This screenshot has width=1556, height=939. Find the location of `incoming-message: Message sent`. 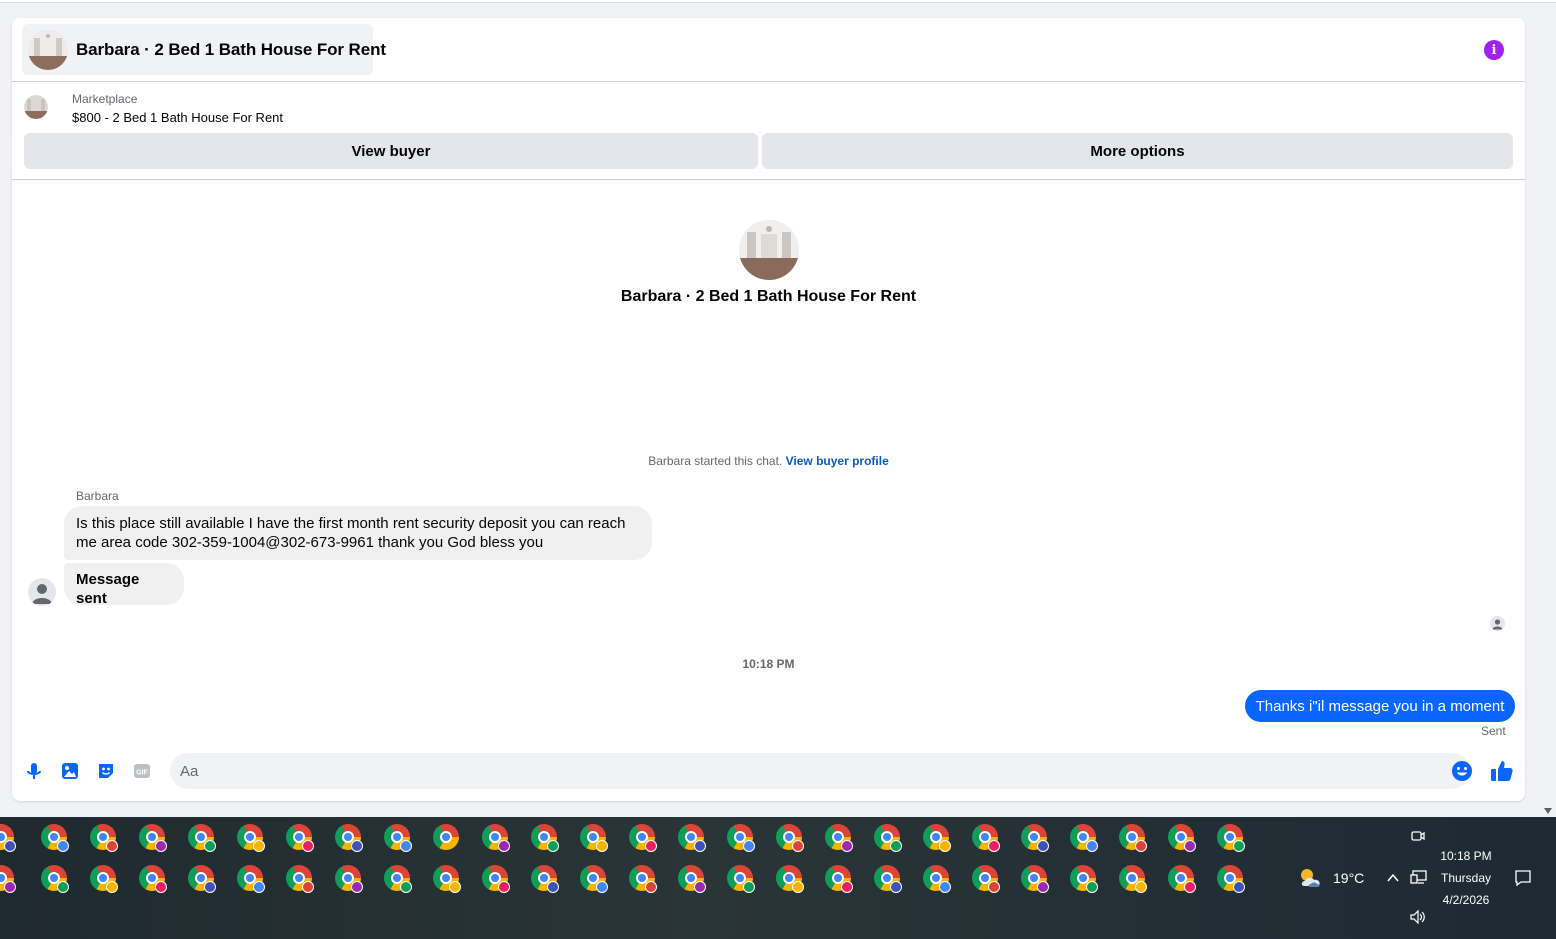

incoming-message: Message sent is located at coordinates (124, 585).